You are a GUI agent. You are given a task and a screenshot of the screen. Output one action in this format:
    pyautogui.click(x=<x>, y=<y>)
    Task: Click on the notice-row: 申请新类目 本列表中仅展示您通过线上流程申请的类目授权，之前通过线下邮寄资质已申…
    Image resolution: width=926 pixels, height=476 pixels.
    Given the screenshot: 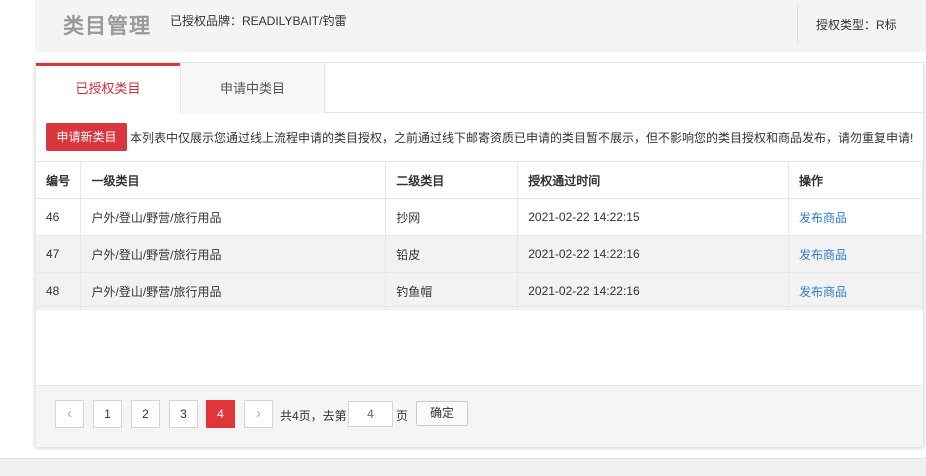 What is the action you would take?
    pyautogui.click(x=479, y=137)
    